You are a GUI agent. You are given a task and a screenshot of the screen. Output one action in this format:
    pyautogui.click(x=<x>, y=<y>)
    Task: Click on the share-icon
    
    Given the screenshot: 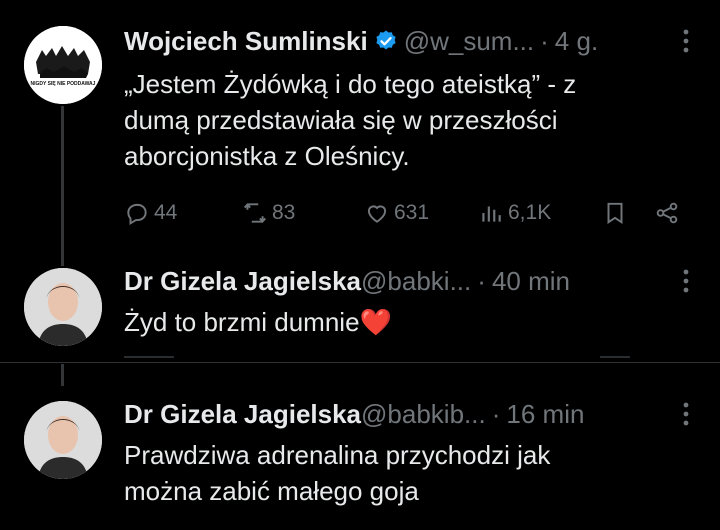 What is the action you would take?
    pyautogui.click(x=667, y=213)
    